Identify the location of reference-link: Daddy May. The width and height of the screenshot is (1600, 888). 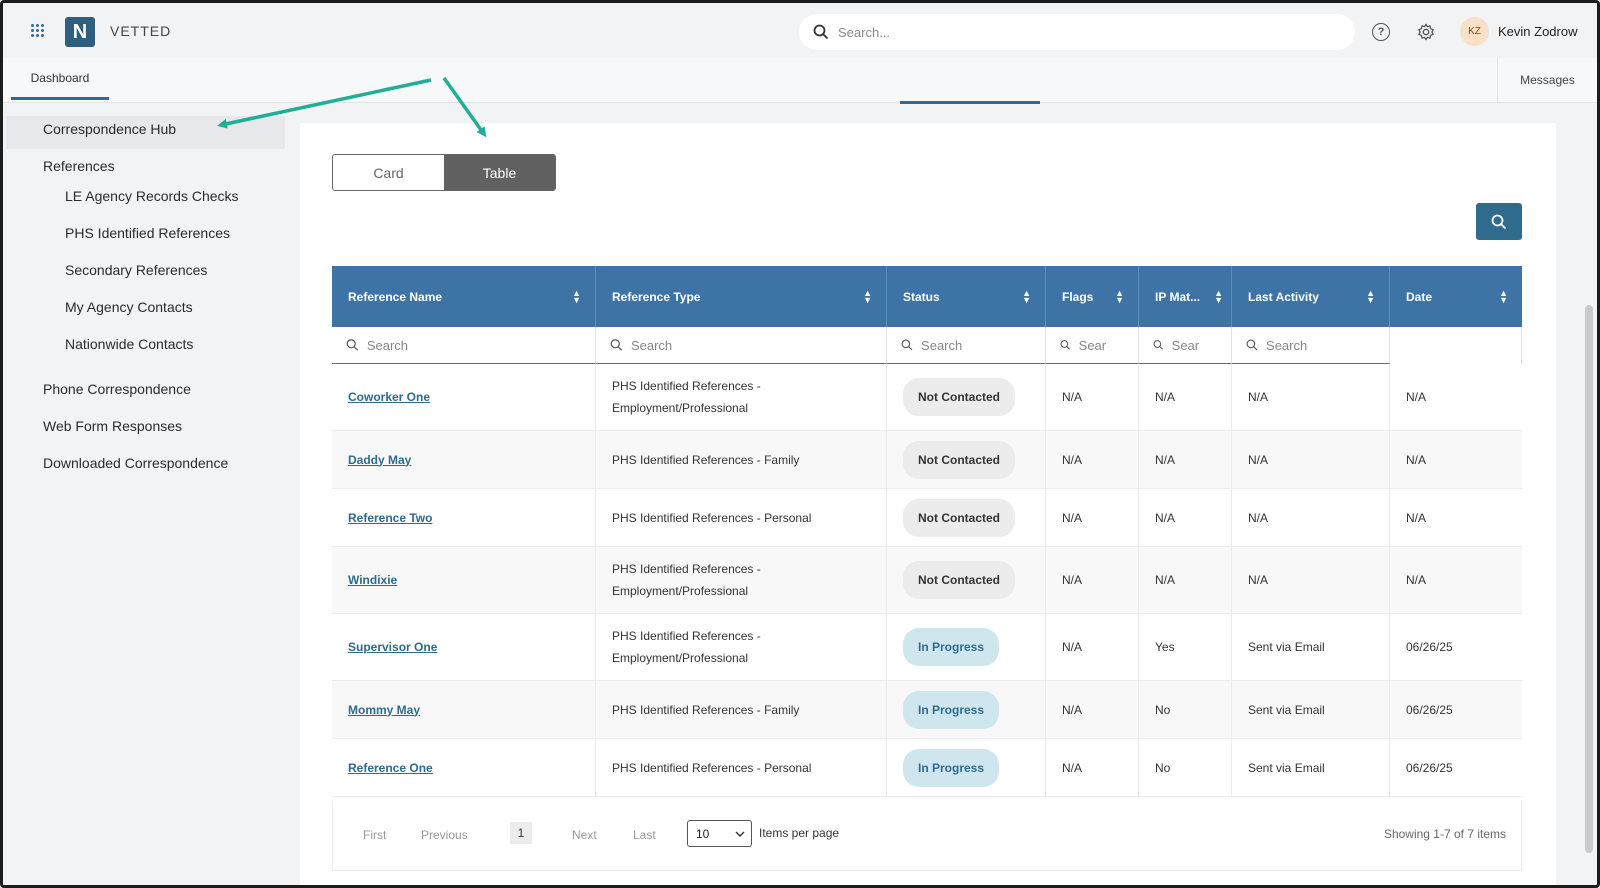
(379, 460).